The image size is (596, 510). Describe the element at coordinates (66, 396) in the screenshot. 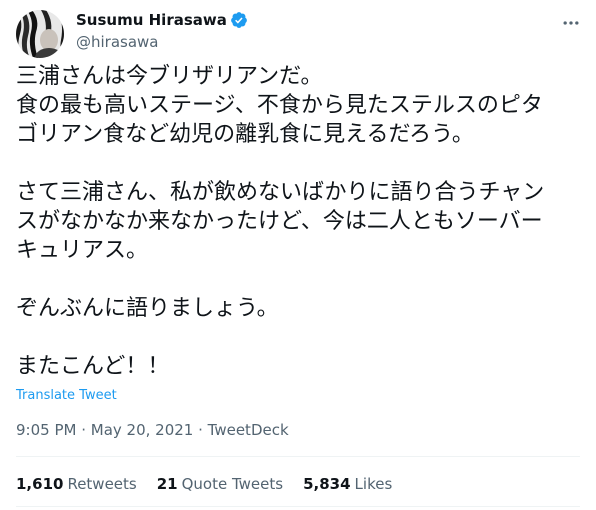

I see `translate-tweet-link: Translate Tweet` at that location.